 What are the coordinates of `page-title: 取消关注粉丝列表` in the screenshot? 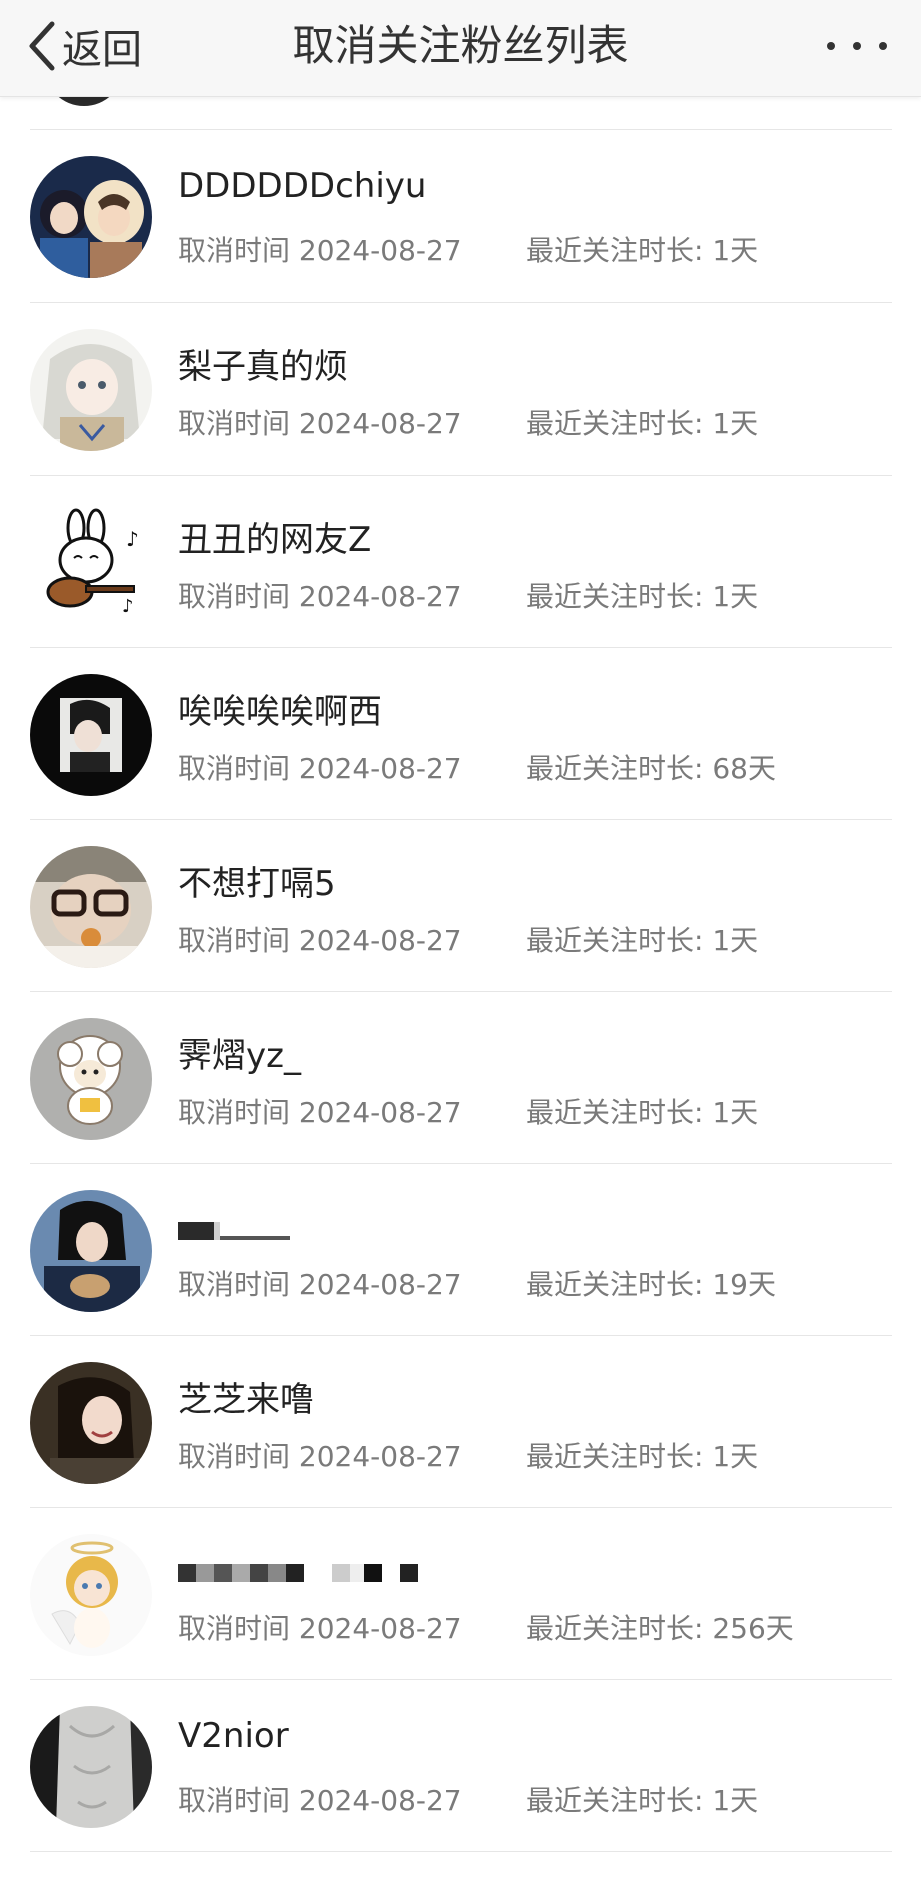 It's located at (460, 45).